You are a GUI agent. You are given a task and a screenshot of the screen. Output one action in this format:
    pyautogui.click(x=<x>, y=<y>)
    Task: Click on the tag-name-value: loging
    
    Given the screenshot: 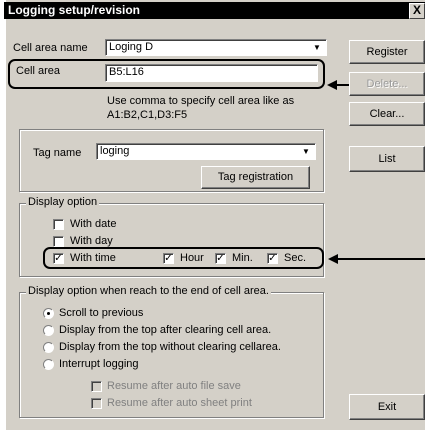 What is the action you would take?
    pyautogui.click(x=115, y=151)
    